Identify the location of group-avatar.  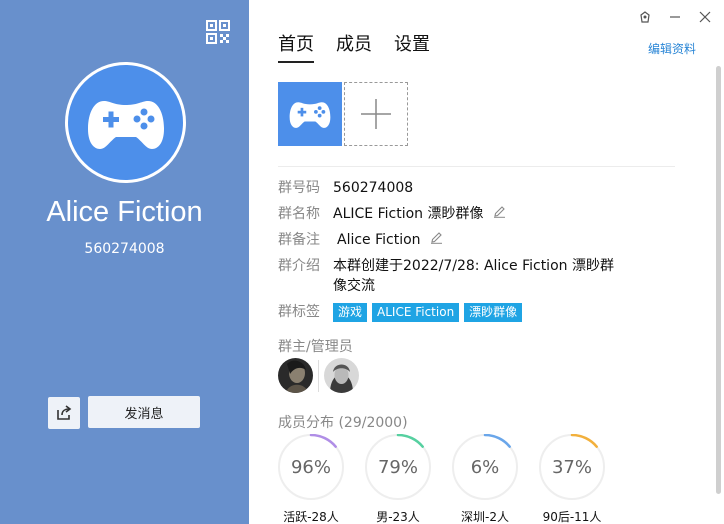
(125, 122).